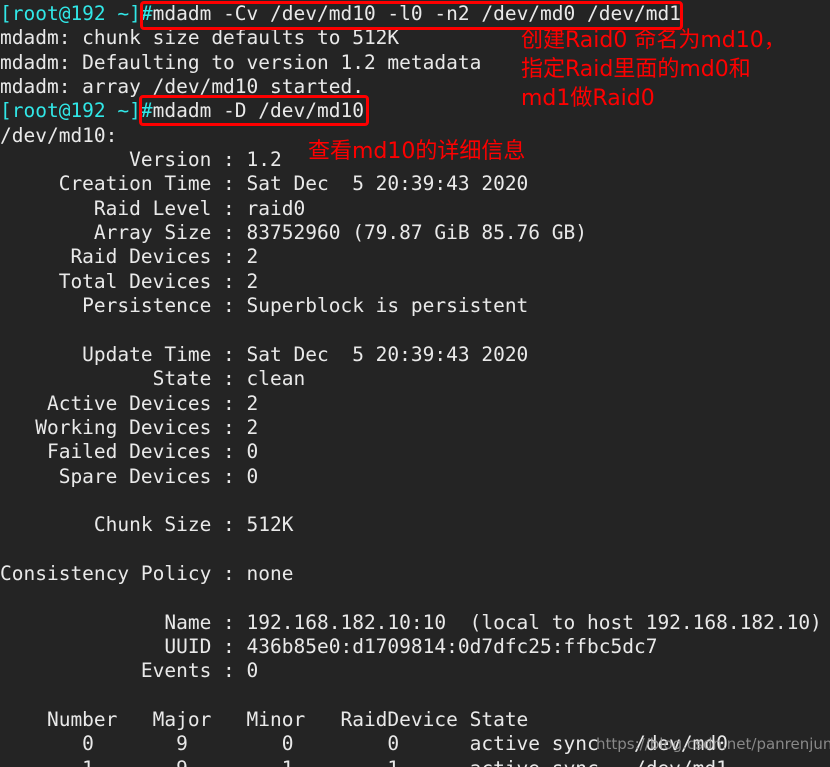 The height and width of the screenshot is (767, 830). What do you see at coordinates (129, 671) in the screenshot?
I see `terminal-output-text: Events : 0` at bounding box center [129, 671].